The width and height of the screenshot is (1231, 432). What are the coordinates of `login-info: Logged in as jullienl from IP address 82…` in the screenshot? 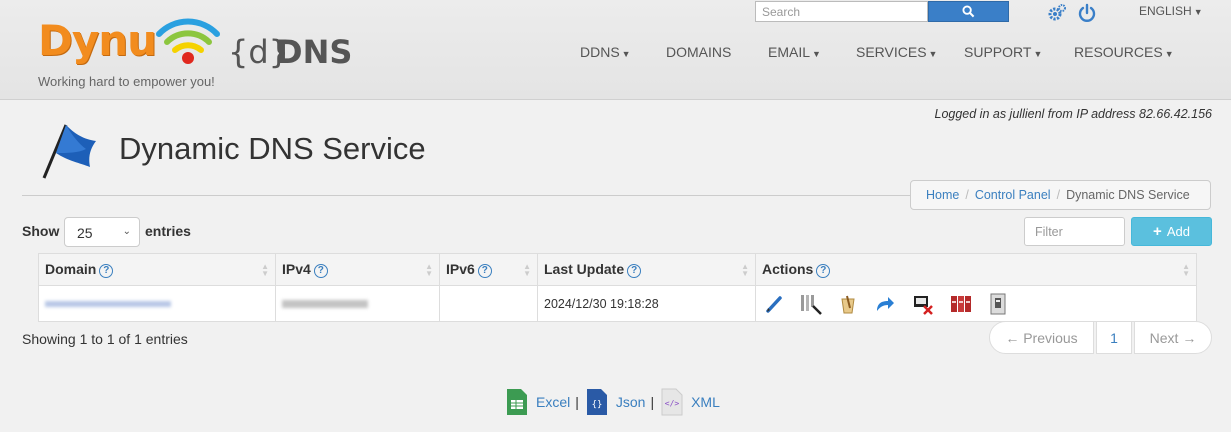 It's located at (1073, 114).